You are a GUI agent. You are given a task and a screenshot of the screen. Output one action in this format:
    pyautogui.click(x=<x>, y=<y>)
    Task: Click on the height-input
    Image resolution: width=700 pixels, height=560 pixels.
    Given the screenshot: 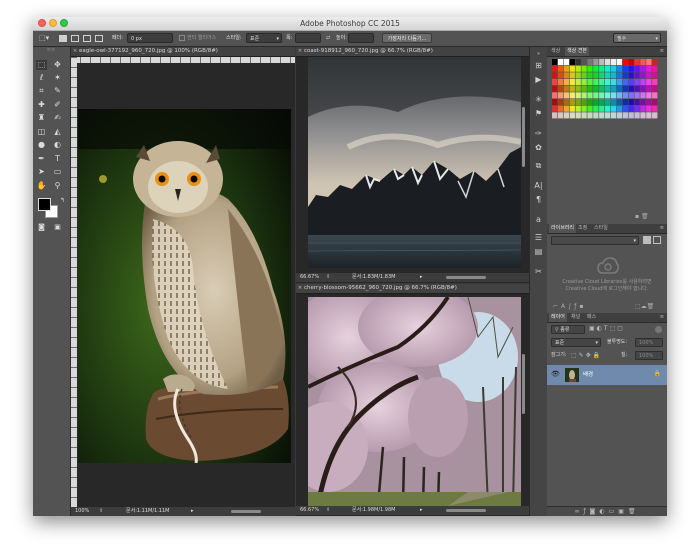 What is the action you would take?
    pyautogui.click(x=361, y=38)
    